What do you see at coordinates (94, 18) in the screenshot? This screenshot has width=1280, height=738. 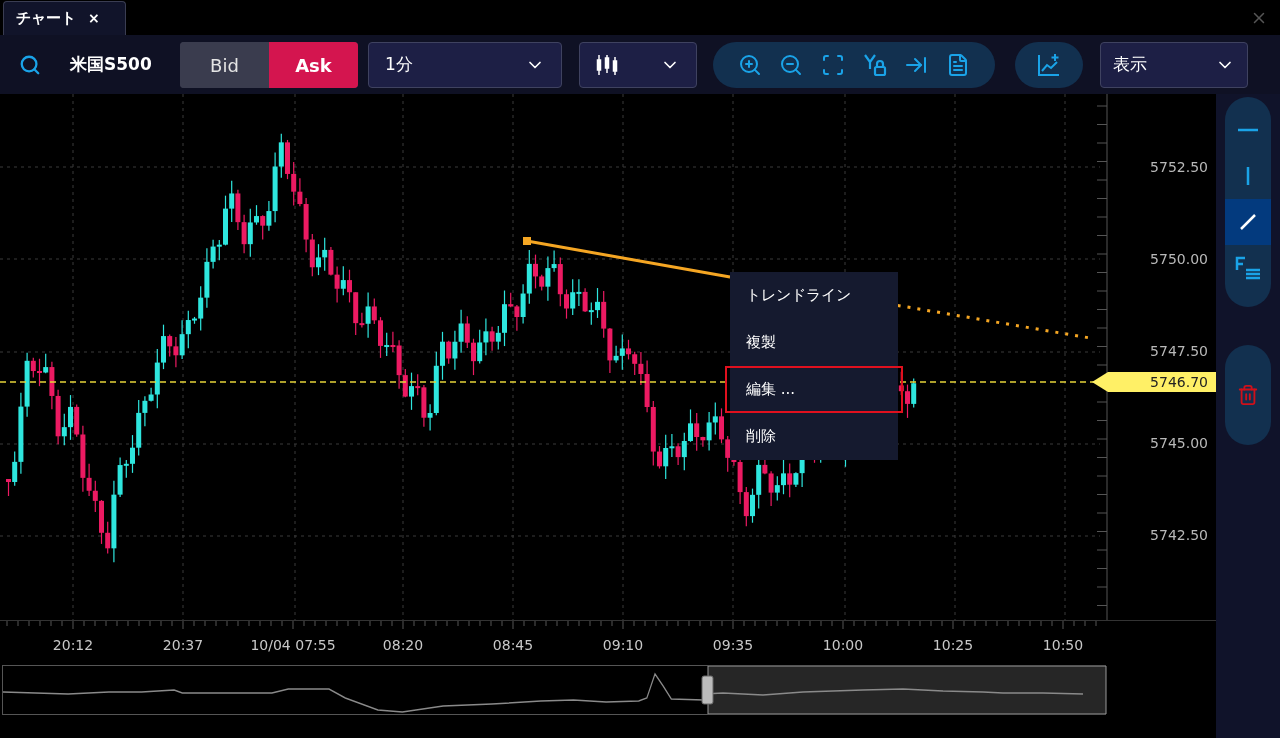 I see `tab-close-button: ×` at bounding box center [94, 18].